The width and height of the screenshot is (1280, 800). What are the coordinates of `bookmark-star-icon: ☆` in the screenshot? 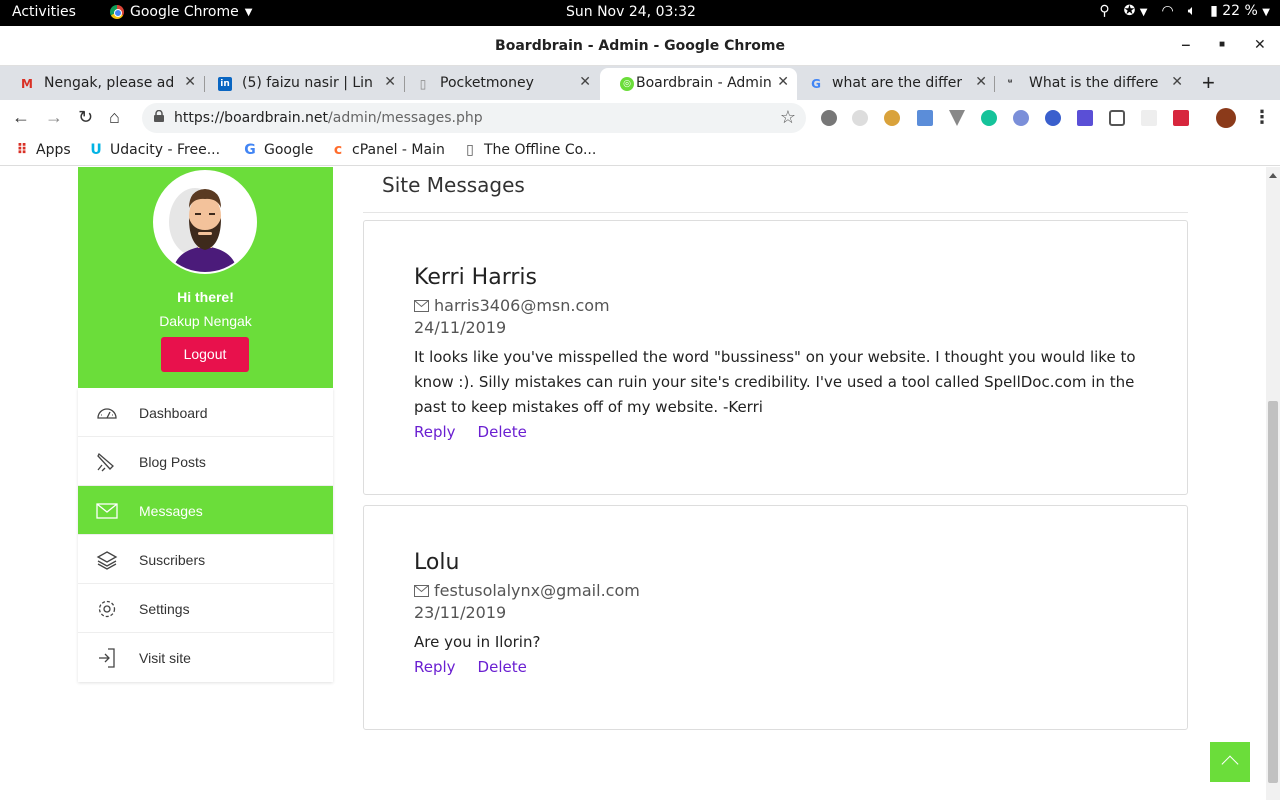 It's located at (788, 117).